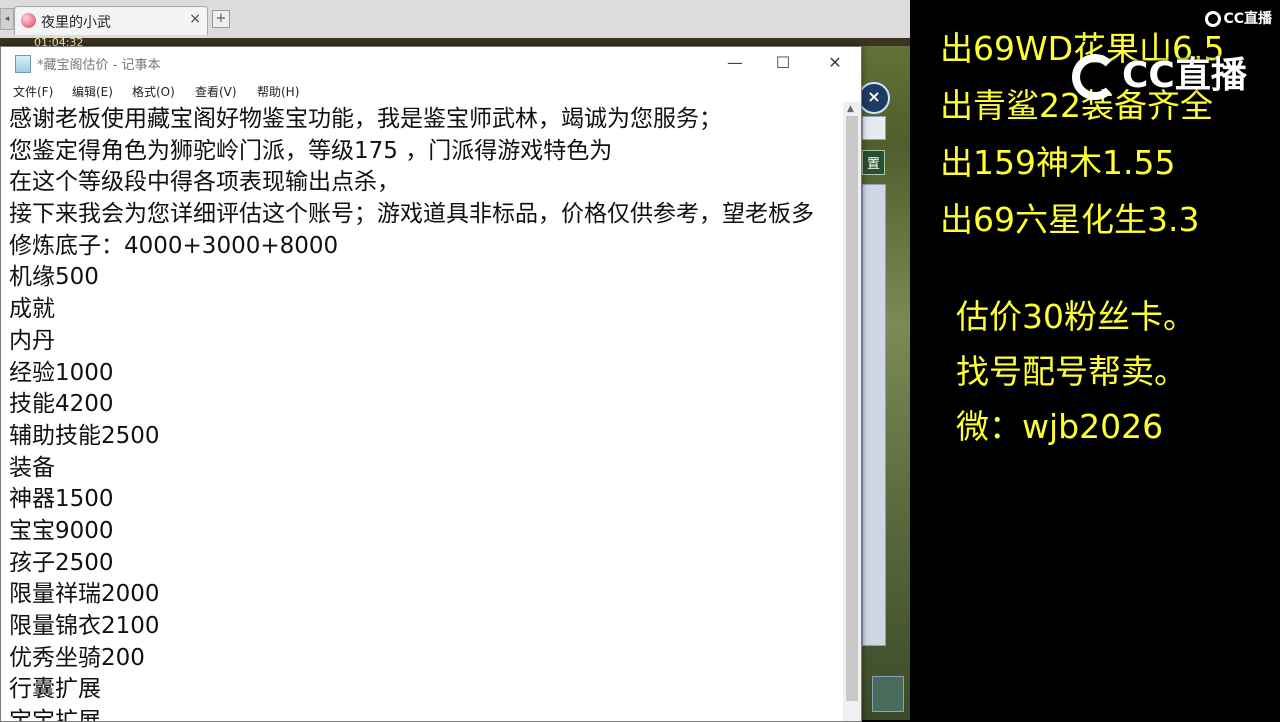 This screenshot has height=722, width=1280. Describe the element at coordinates (33, 91) in the screenshot. I see `menu-file: 文件(F)` at that location.